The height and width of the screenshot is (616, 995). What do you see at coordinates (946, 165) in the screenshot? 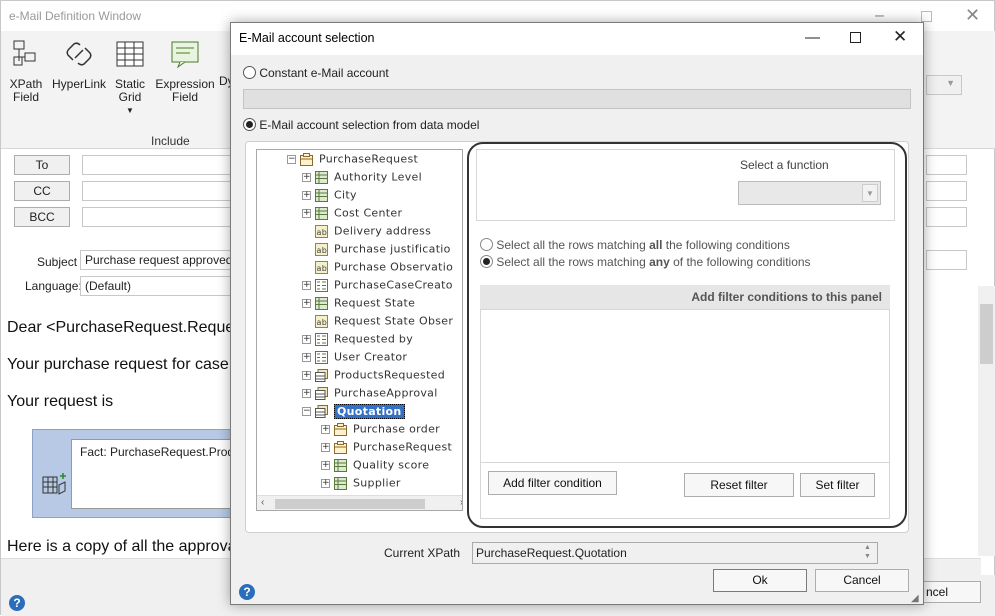
I see `to-field-end` at bounding box center [946, 165].